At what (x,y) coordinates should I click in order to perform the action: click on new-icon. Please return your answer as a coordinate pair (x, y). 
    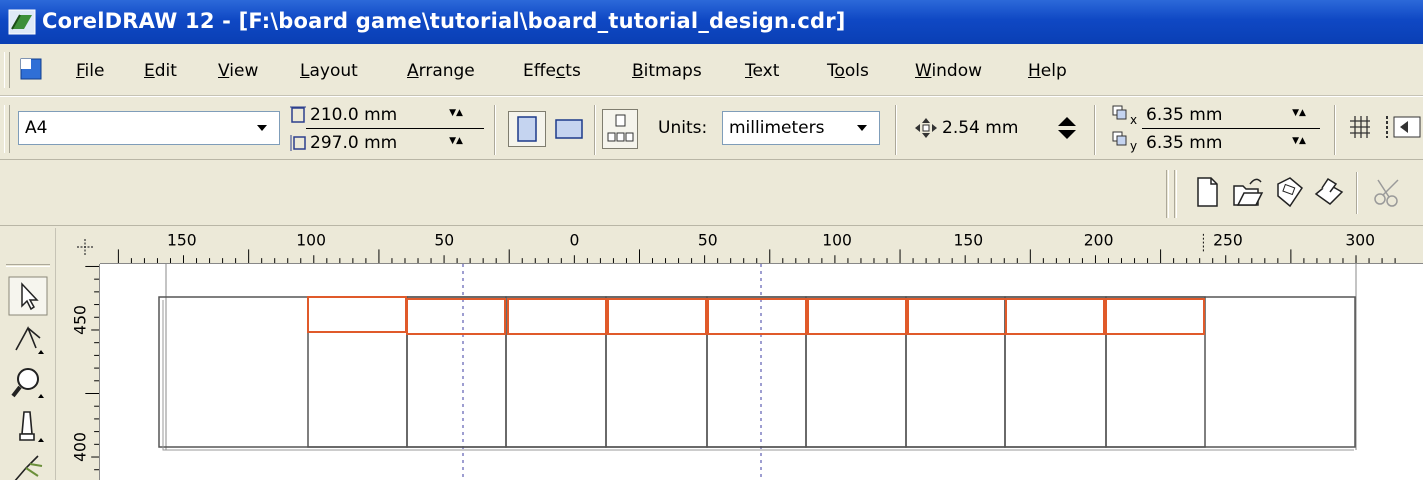
    Looking at the image, I should click on (1207, 192).